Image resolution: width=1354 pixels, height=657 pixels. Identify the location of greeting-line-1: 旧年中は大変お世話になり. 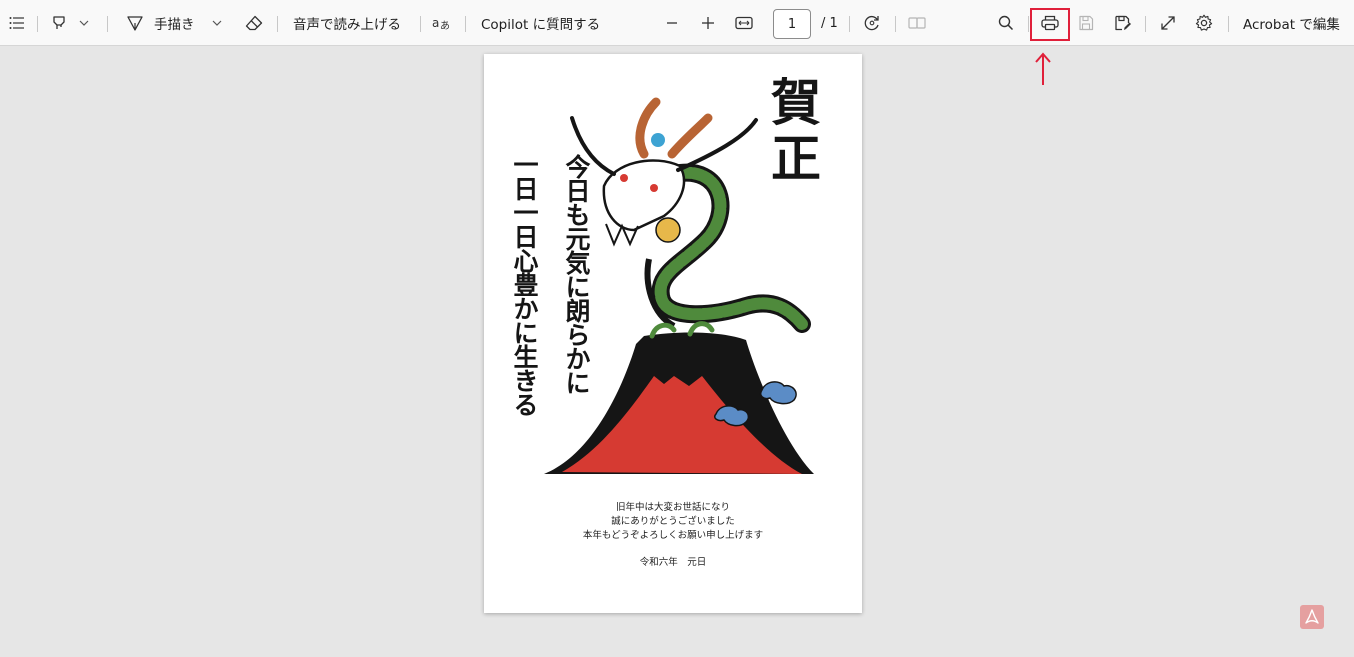
(672, 507).